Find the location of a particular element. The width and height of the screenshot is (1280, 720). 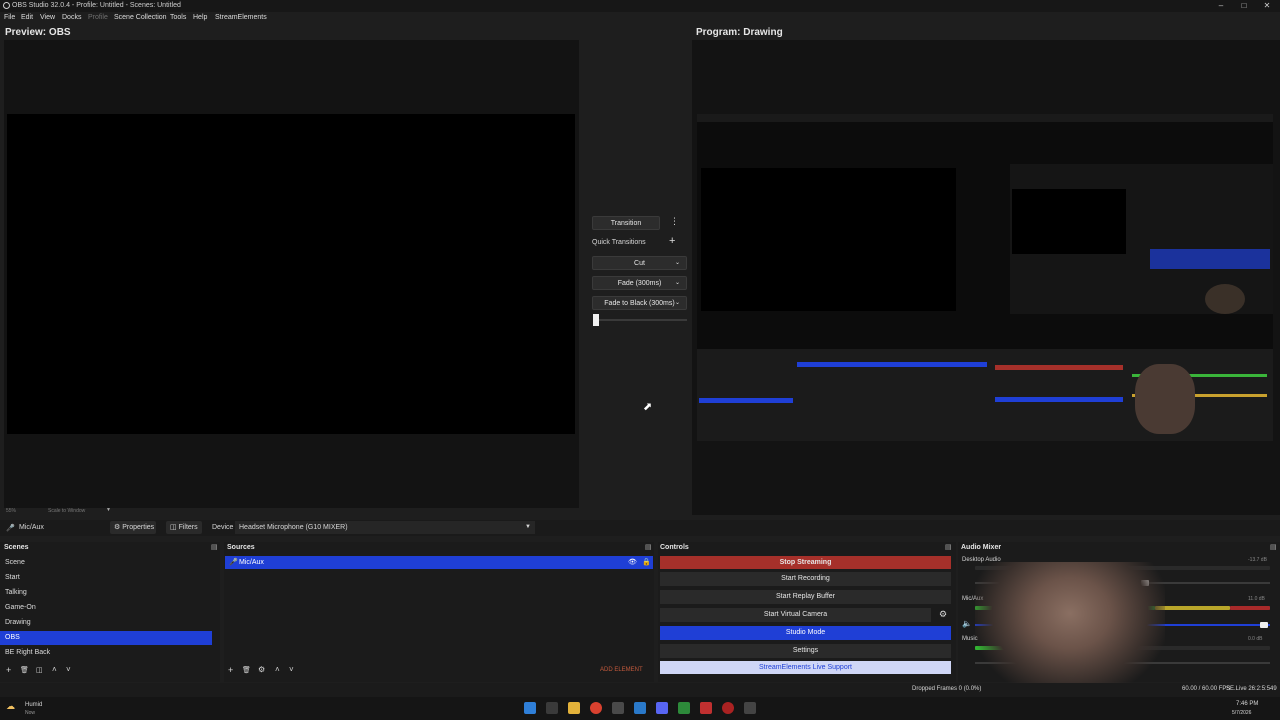

quick-transition-label: Fade to Black (300ms) is located at coordinates (639, 303).